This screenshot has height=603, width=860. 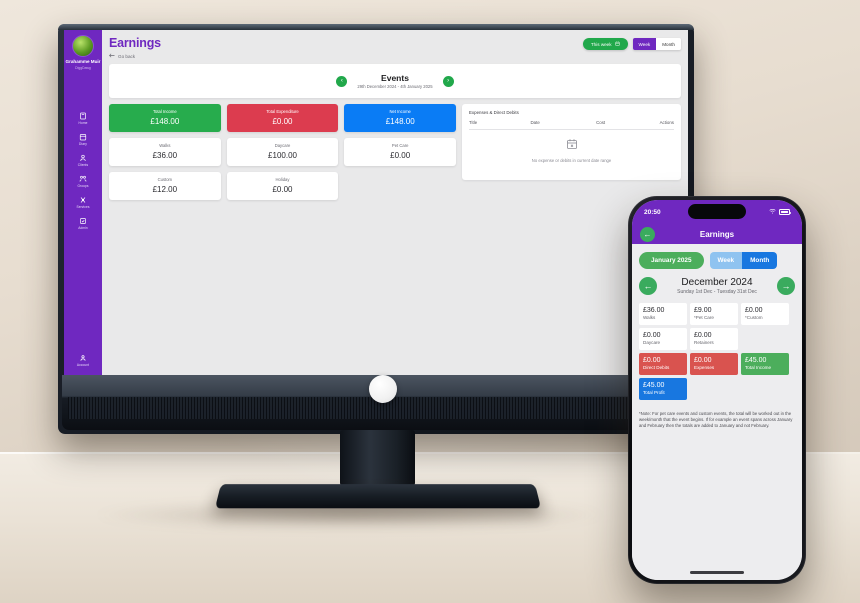 What do you see at coordinates (663, 314) in the screenshot?
I see `phone-tile-walks: £36.00 Walks` at bounding box center [663, 314].